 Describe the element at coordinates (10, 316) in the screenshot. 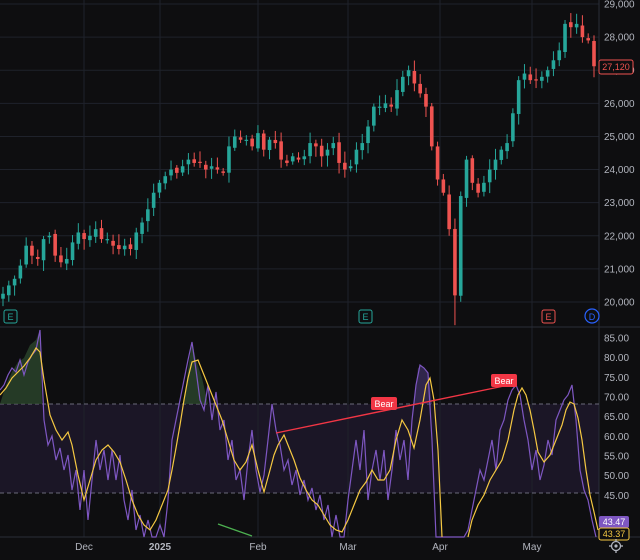

I see `earnings-marker-1: E` at that location.